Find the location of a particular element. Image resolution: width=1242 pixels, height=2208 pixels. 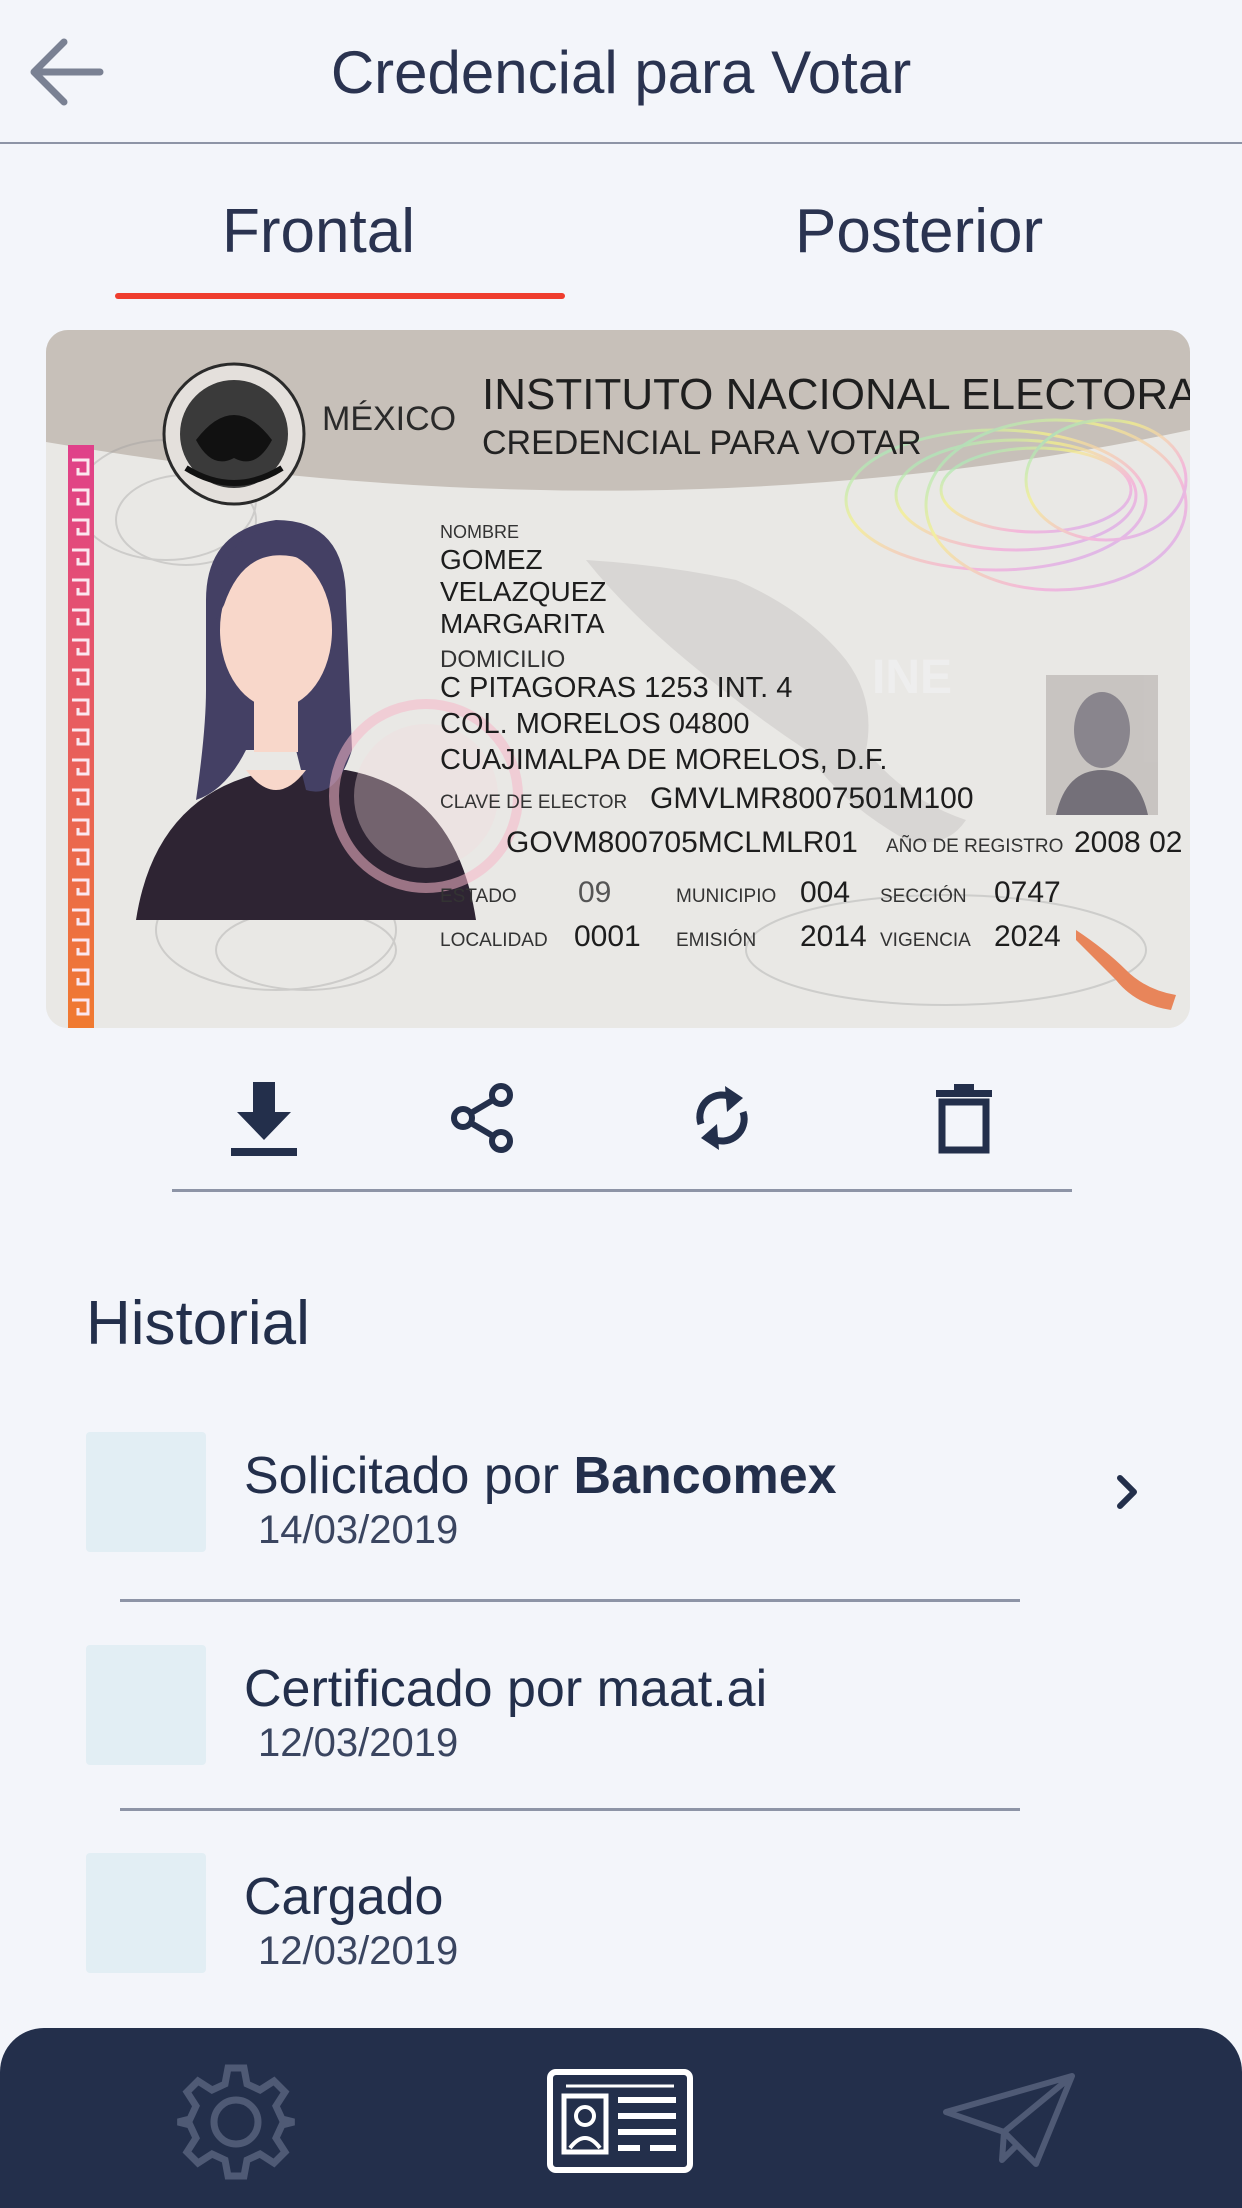

trash-icon is located at coordinates (964, 1118).